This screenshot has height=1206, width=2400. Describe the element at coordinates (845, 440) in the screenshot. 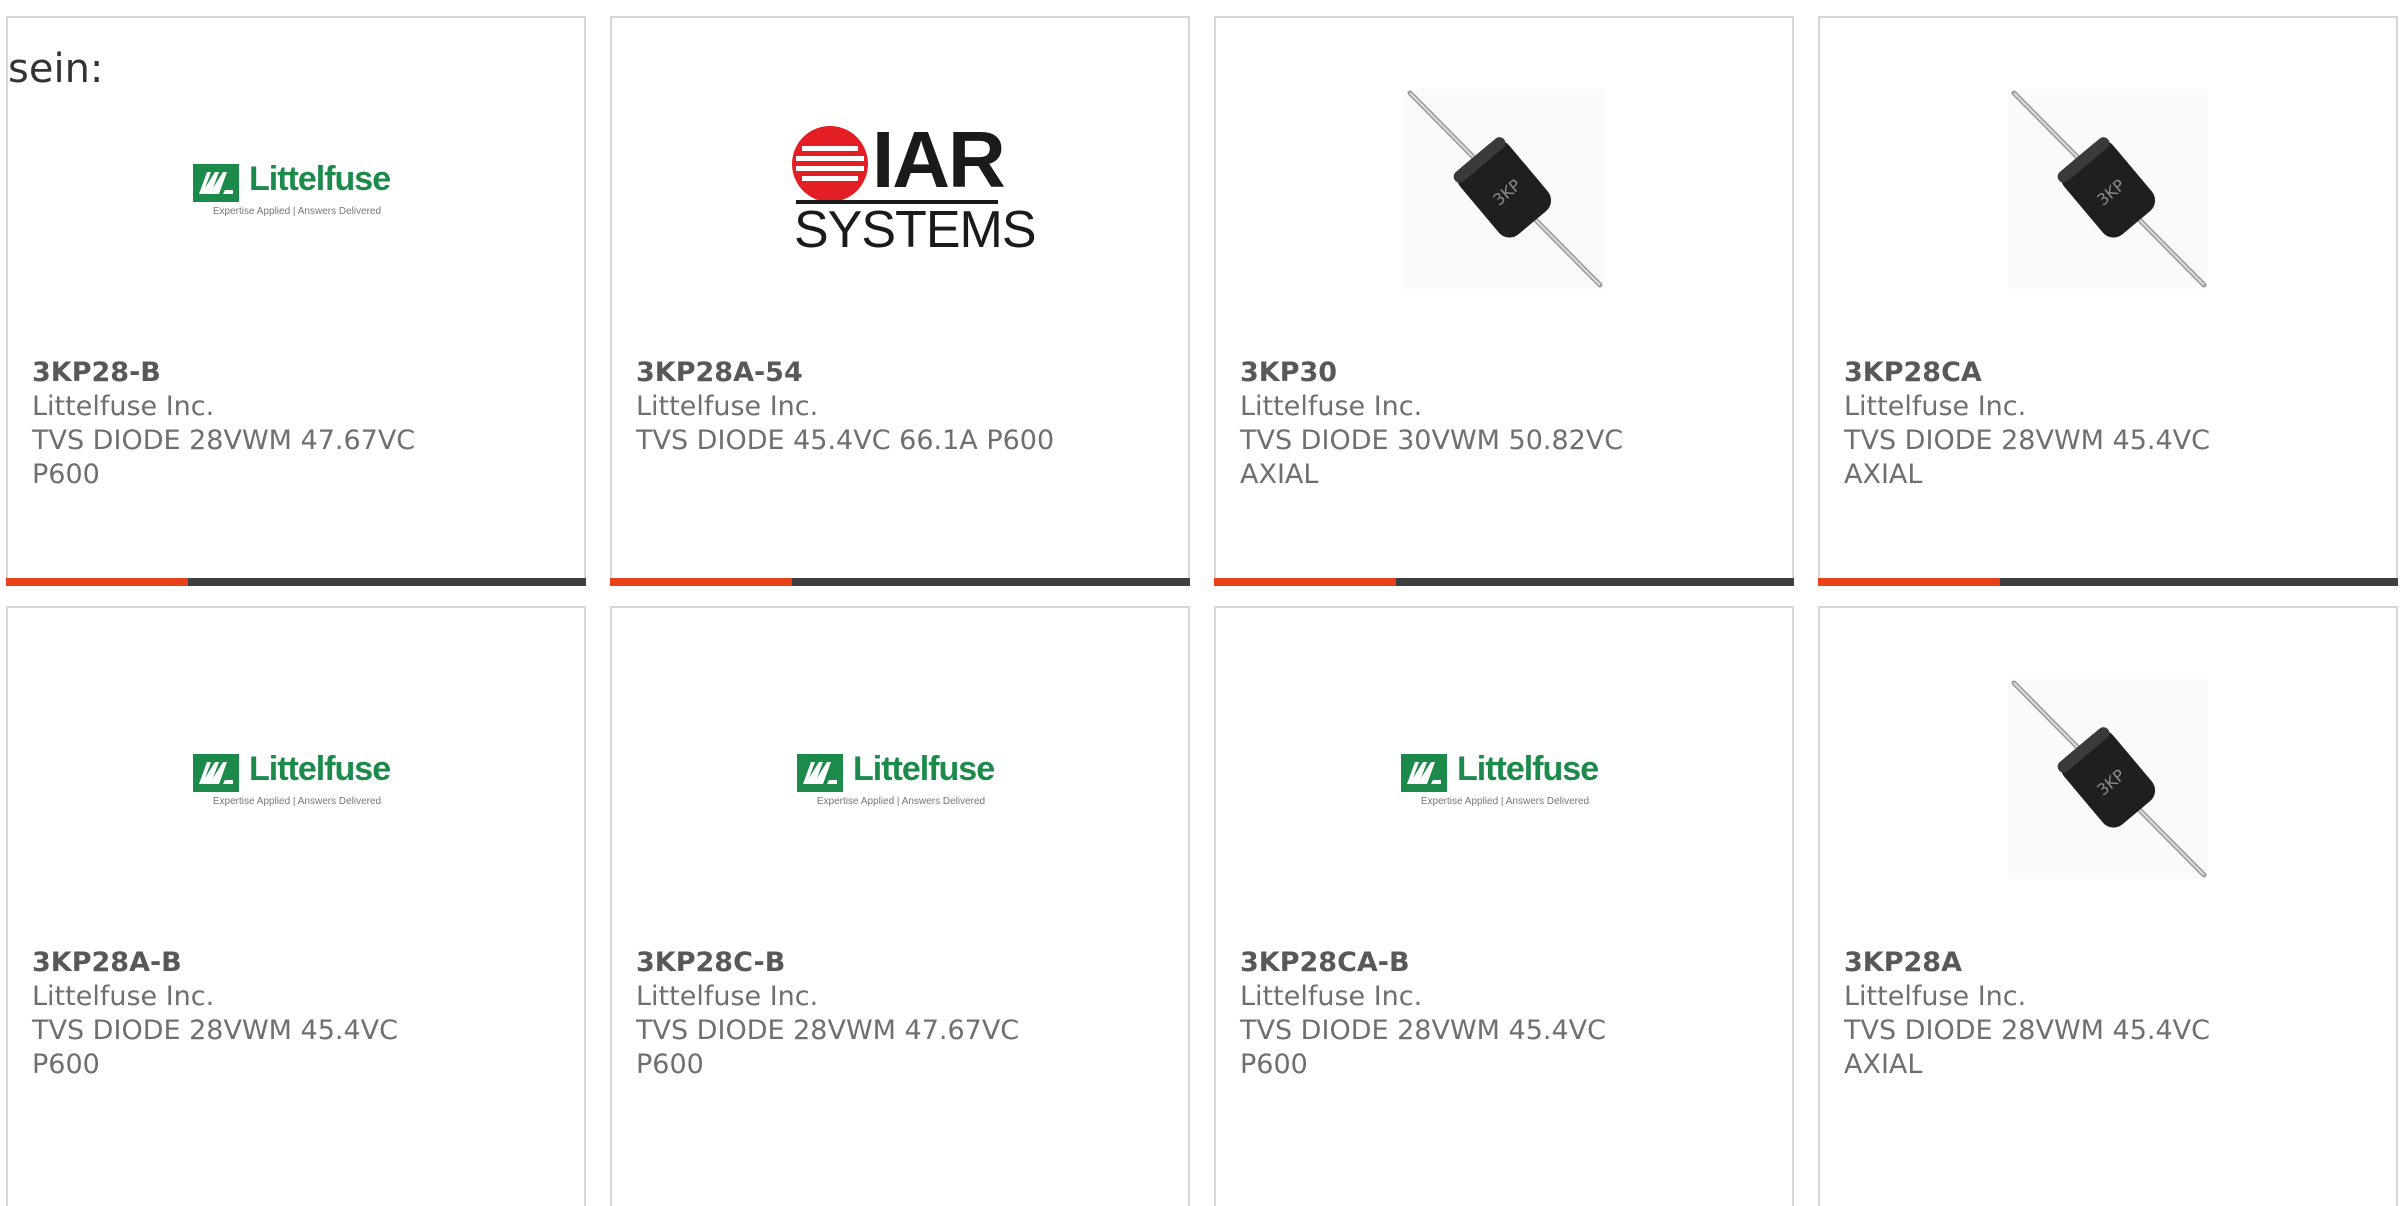

I see `description: TVS DIODE 45.4VC 66.1A P600` at that location.